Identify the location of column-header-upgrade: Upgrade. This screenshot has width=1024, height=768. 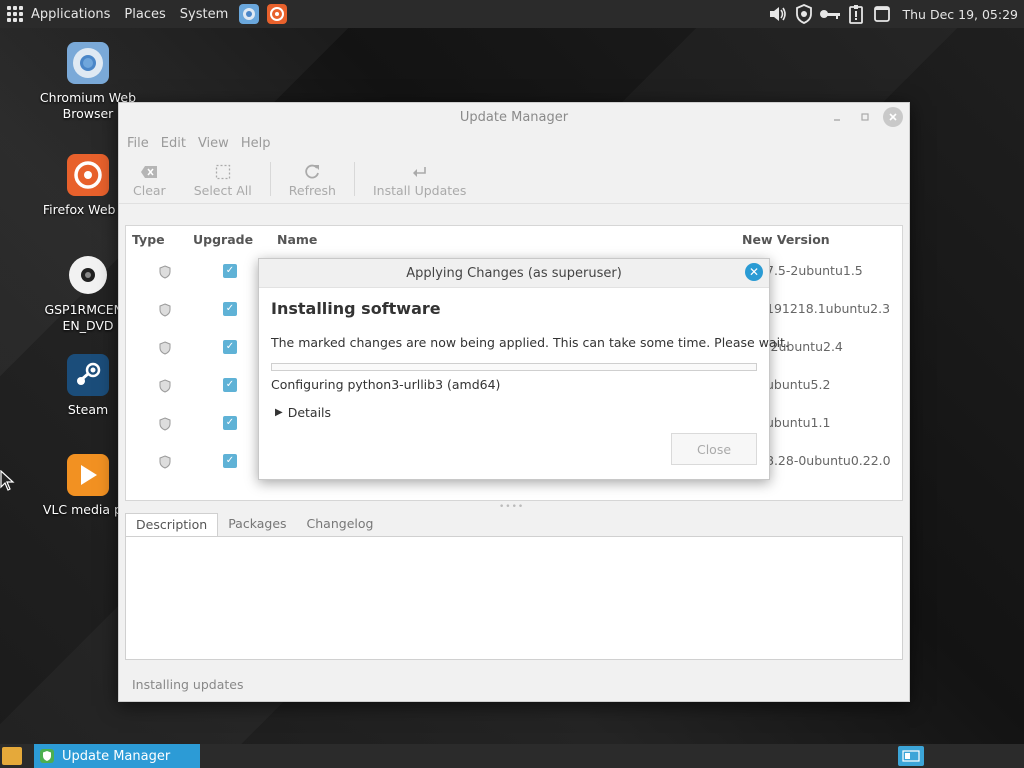
(223, 239).